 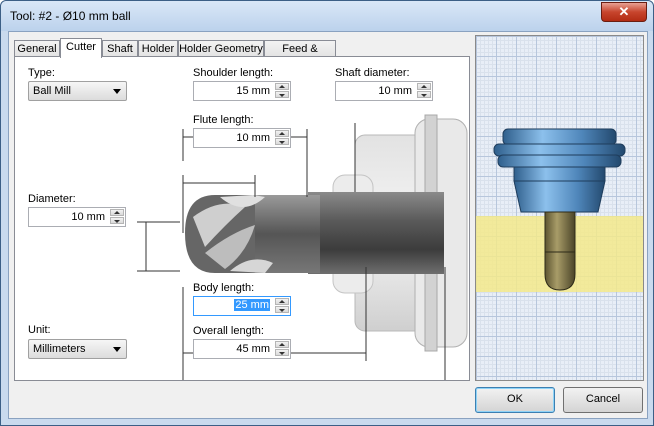 What do you see at coordinates (327, 16) in the screenshot?
I see `title-bar: Tool: #2 - Ø10 mm ball ✕` at bounding box center [327, 16].